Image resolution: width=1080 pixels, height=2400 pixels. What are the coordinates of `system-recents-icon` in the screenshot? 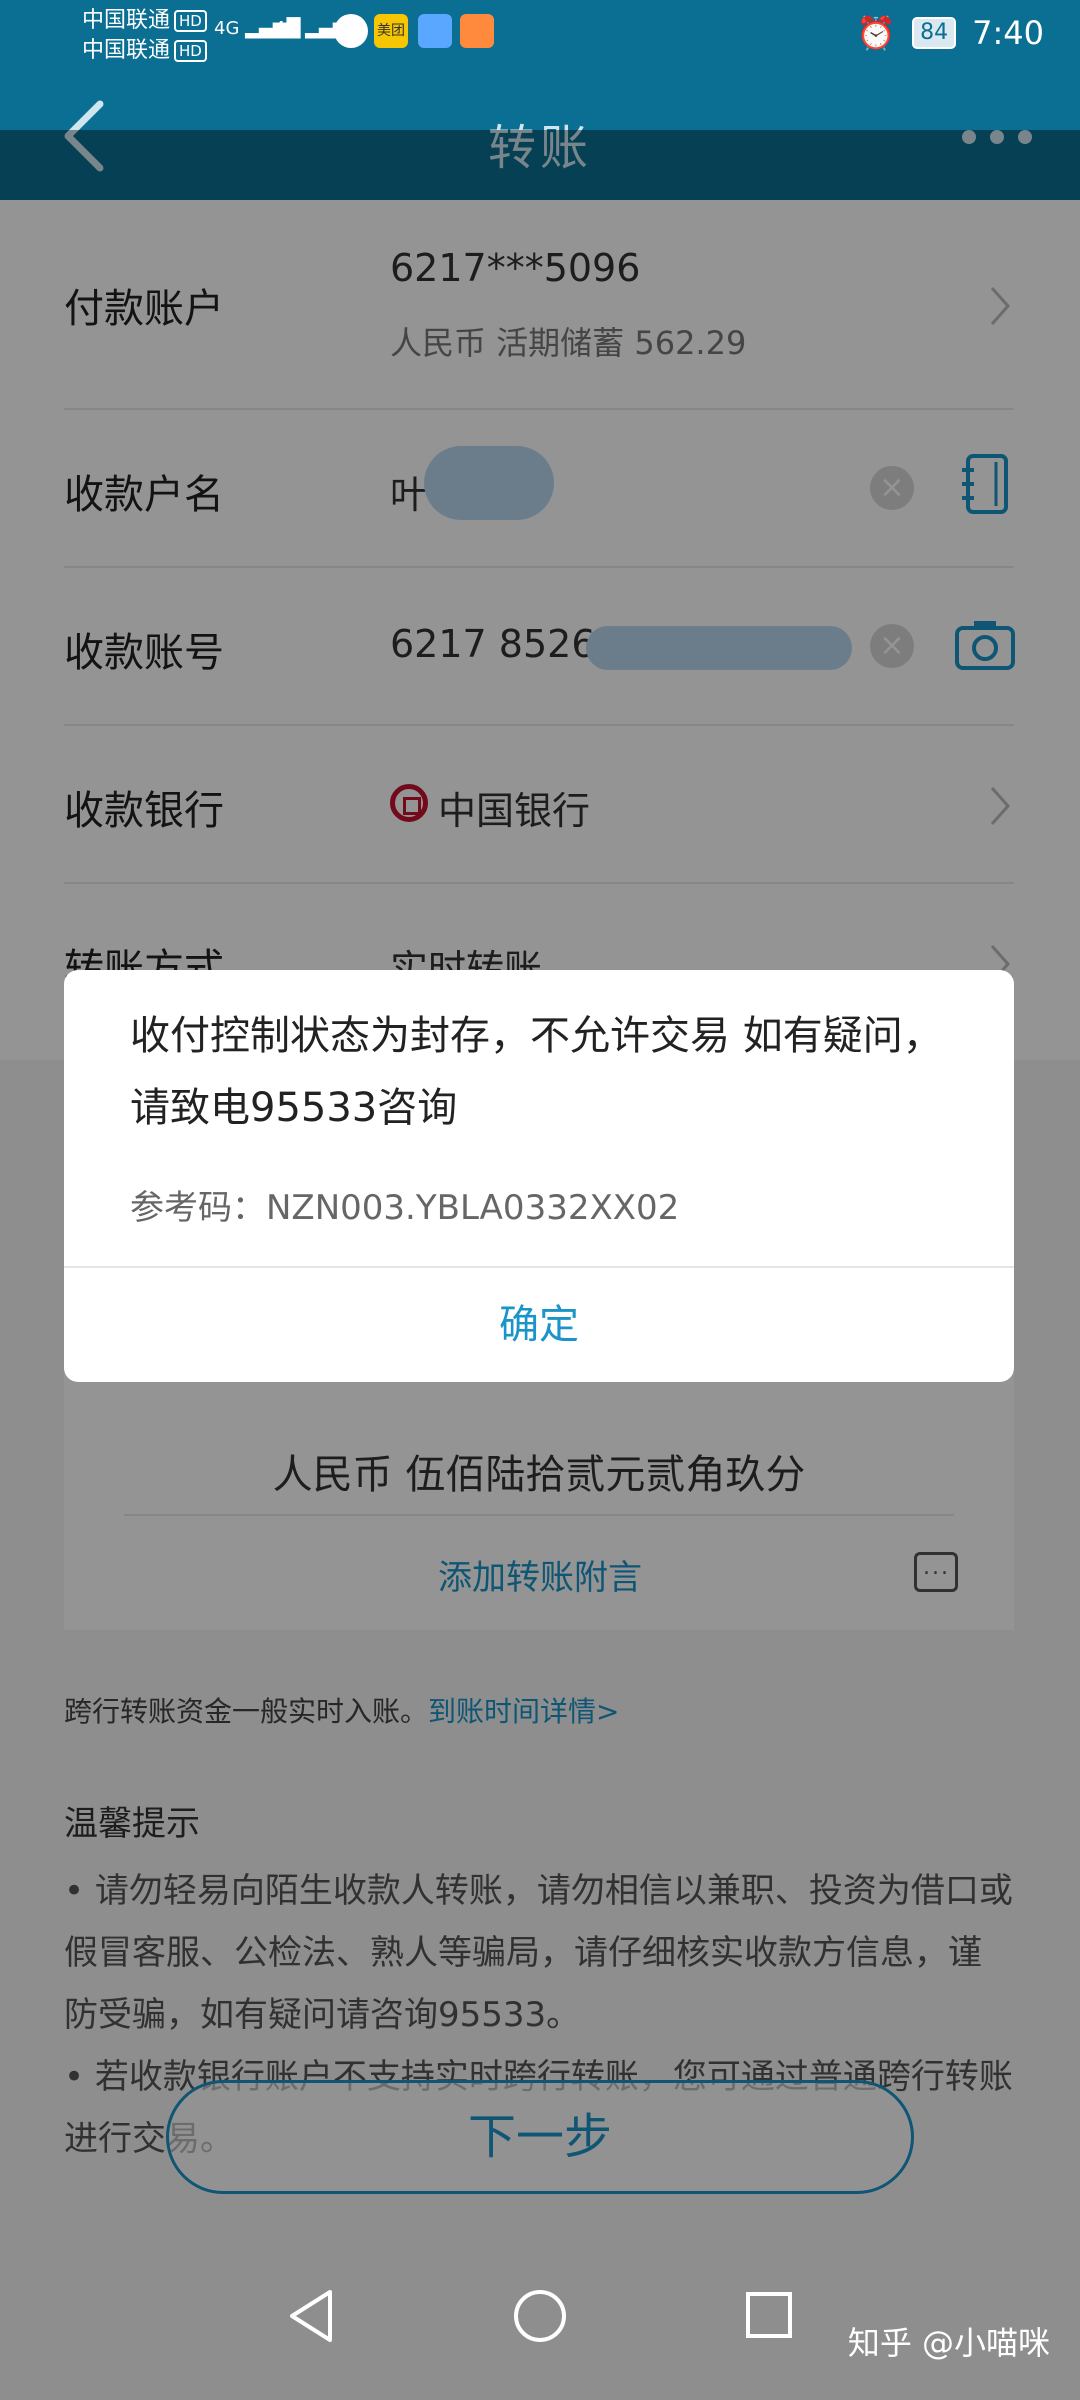 It's located at (769, 2315).